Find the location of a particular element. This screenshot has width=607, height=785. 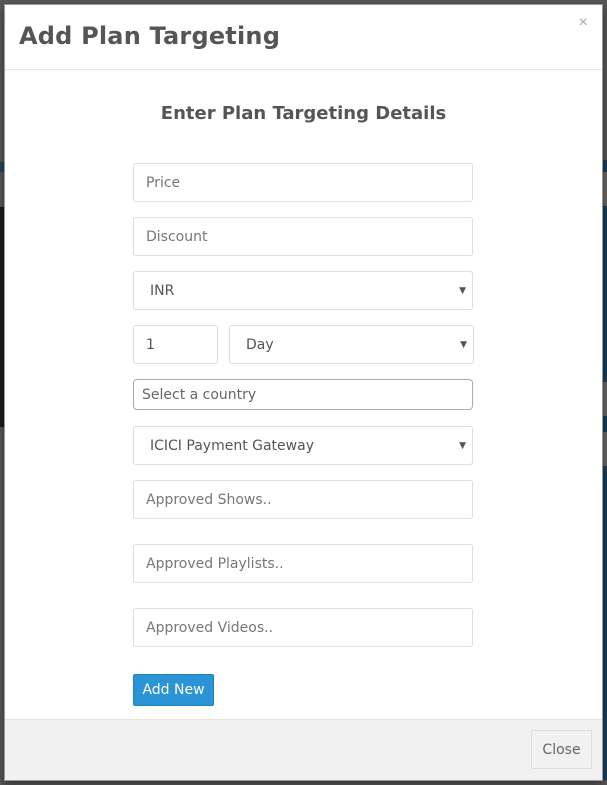

approved-playlists-input: Approved Playlists.. is located at coordinates (303, 563).